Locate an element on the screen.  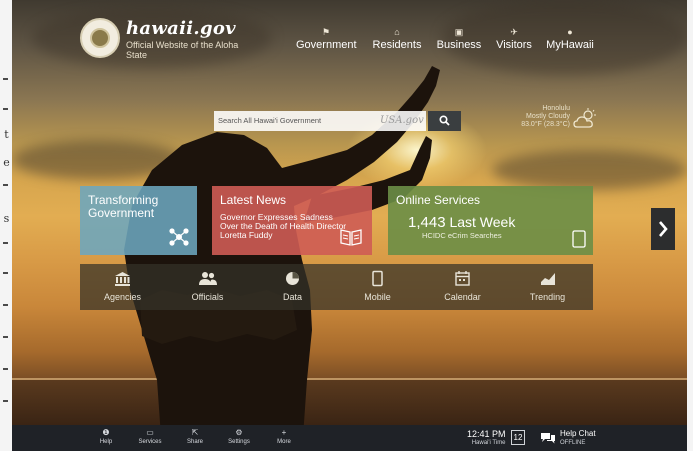
site-name: hawaii.gov is located at coordinates (181, 28).